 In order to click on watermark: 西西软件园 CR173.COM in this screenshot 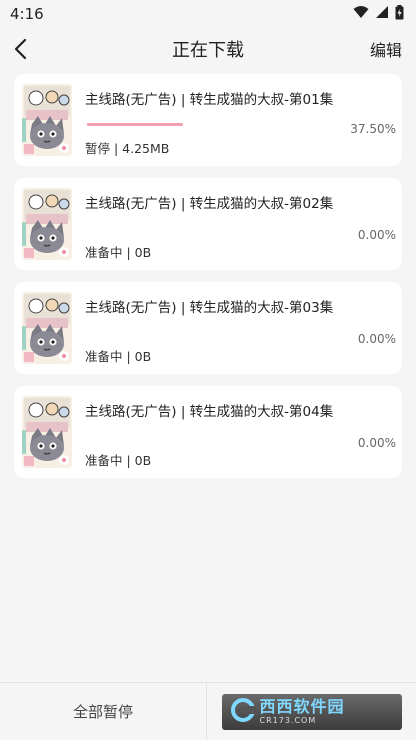, I will do `click(311, 711)`.